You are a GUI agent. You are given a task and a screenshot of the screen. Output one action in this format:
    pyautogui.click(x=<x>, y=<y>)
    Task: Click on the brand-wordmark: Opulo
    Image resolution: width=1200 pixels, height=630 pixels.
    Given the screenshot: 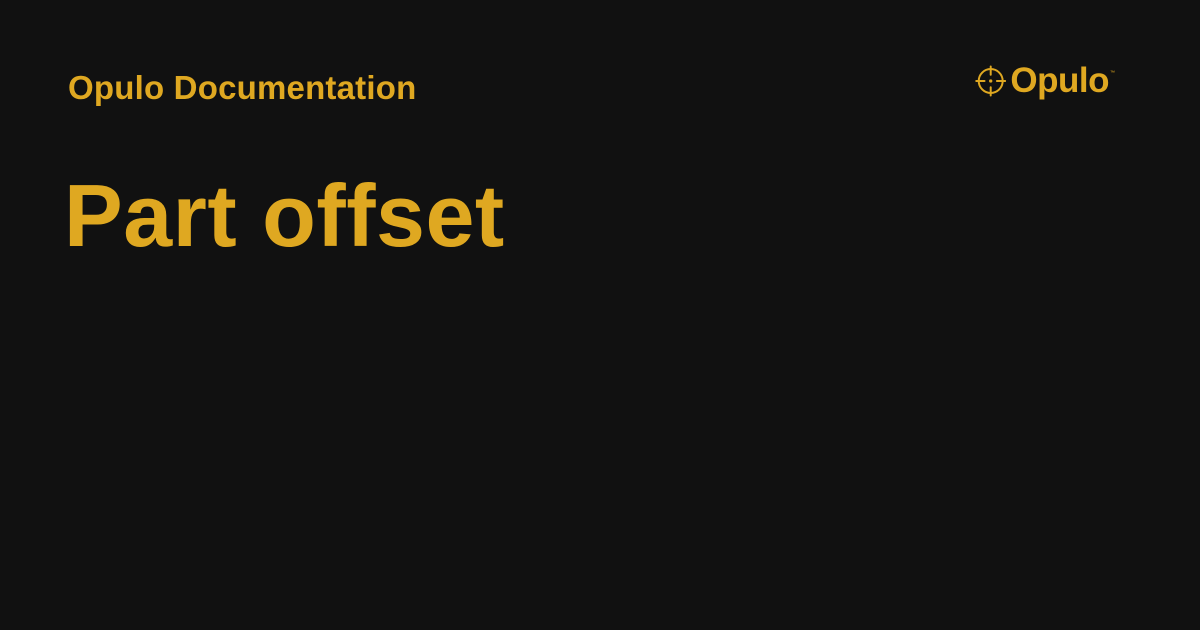 What is the action you would take?
    pyautogui.click(x=1059, y=80)
    